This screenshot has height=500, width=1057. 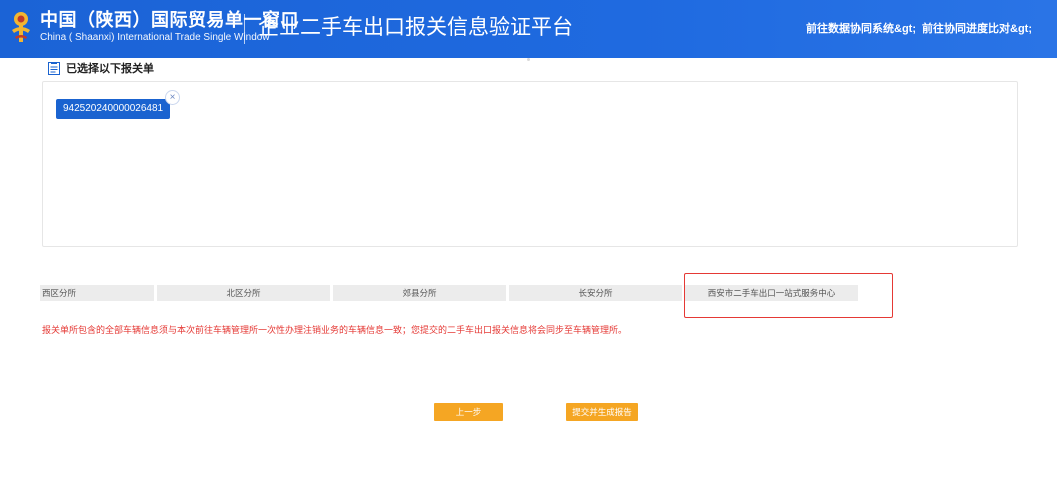 I want to click on previous-step-button: 上一步, so click(x=468, y=412).